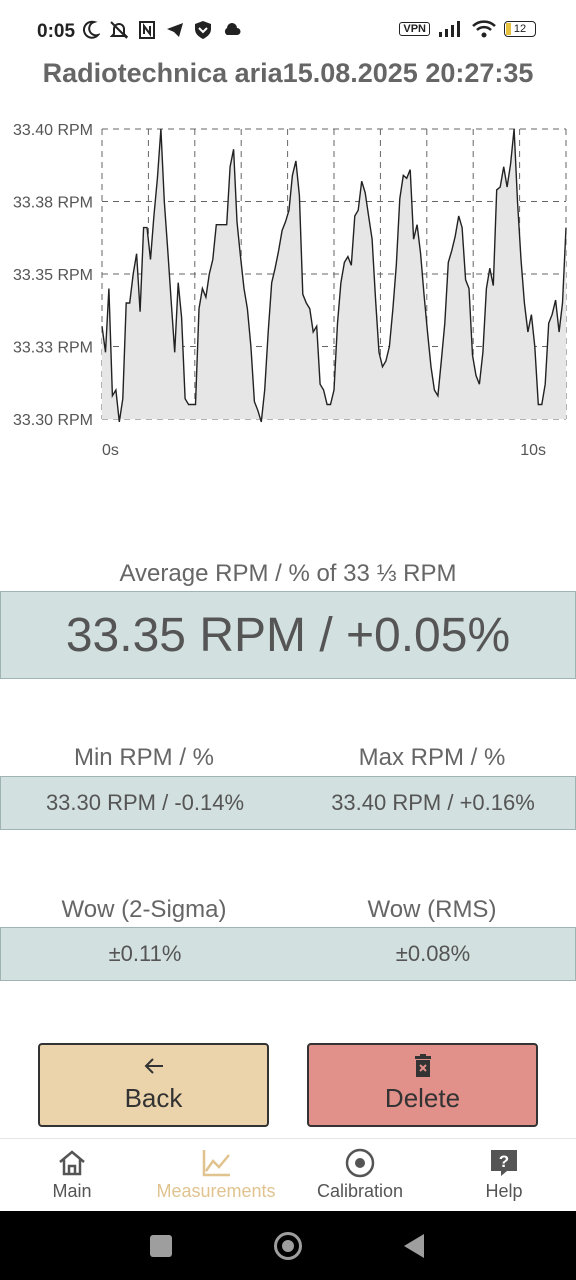 Image resolution: width=576 pixels, height=1280 pixels. Describe the element at coordinates (110, 450) in the screenshot. I see `x-tick-label: 0s` at that location.